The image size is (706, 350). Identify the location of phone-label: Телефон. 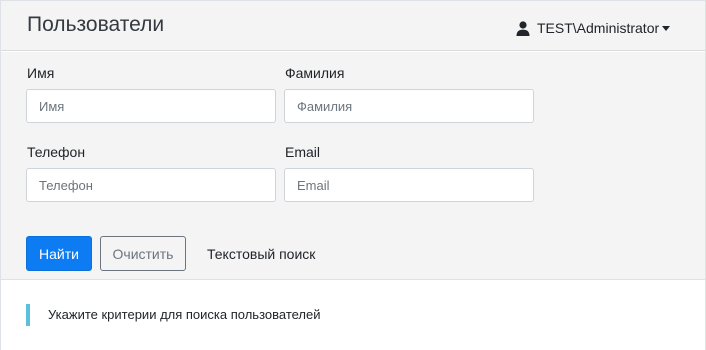
(56, 152).